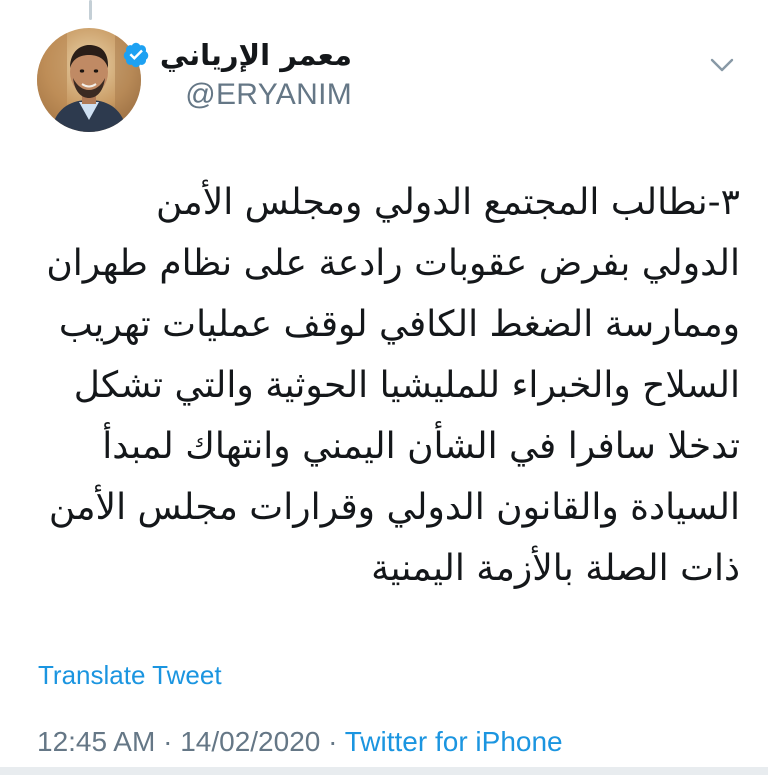  What do you see at coordinates (96, 741) in the screenshot?
I see `tweet-time: 12:45 AM` at bounding box center [96, 741].